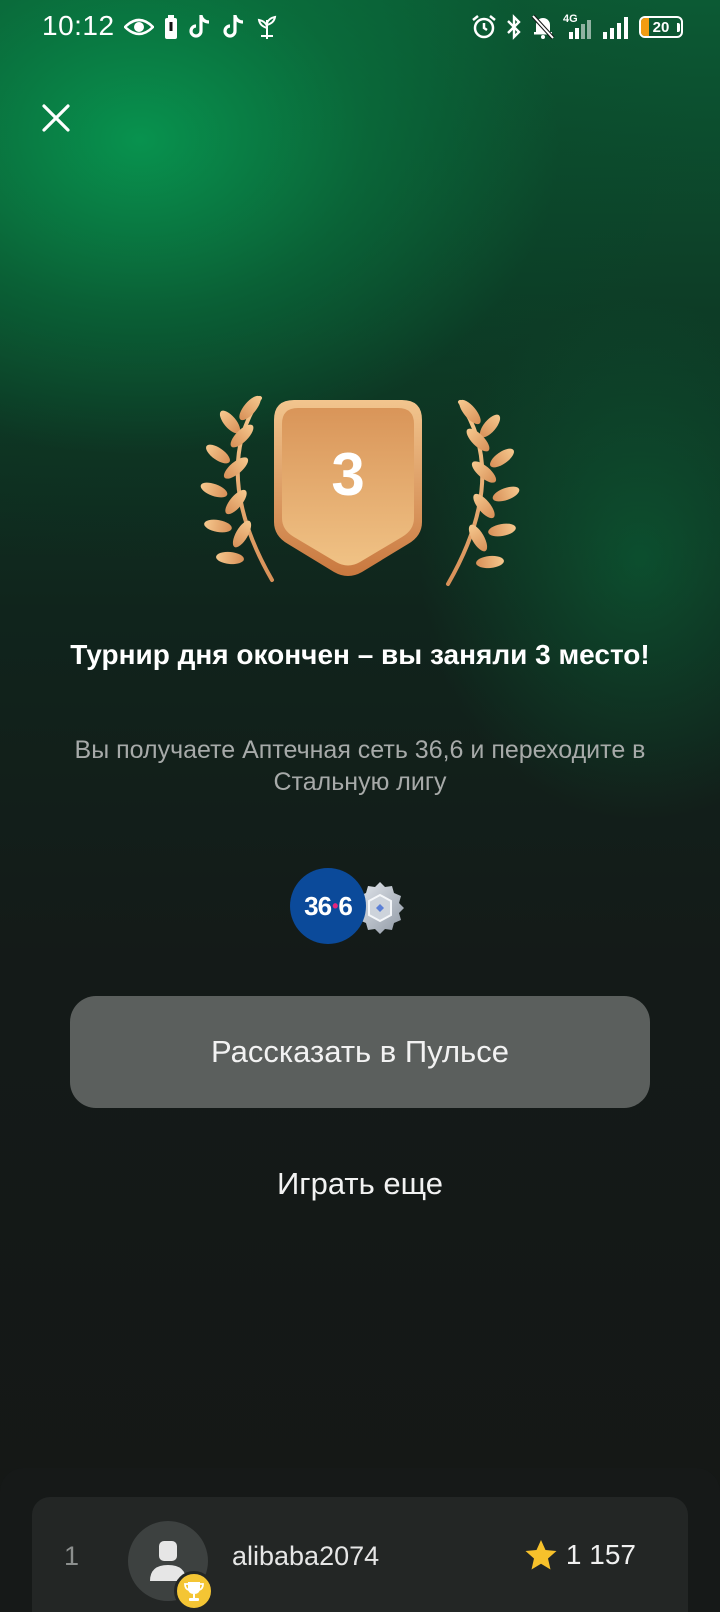 This screenshot has height=1612, width=720. Describe the element at coordinates (348, 474) in the screenshot. I see `place-number: 3` at that location.